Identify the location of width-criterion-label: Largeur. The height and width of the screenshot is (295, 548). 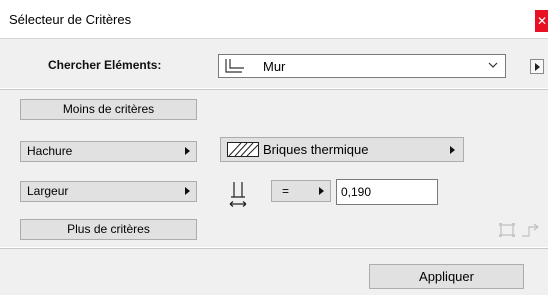
(48, 191).